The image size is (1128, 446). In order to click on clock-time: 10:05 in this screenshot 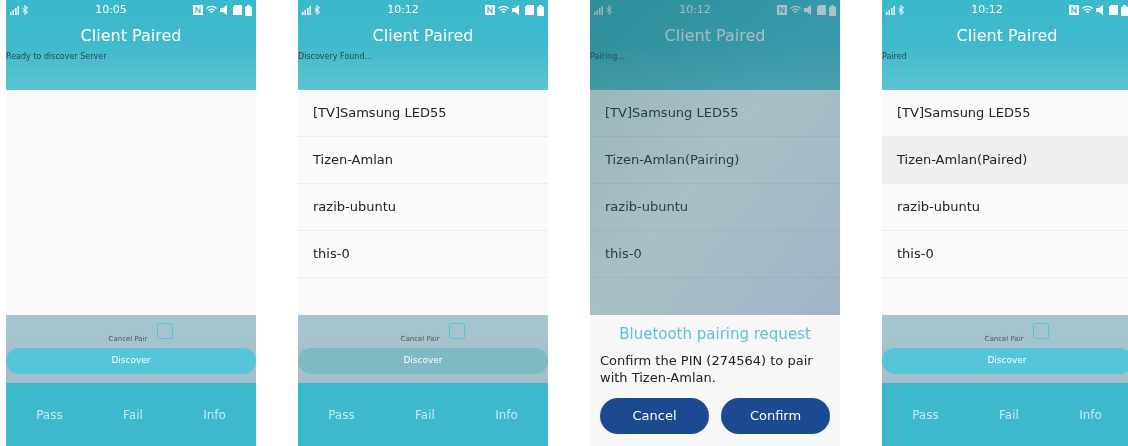, I will do `click(111, 9)`.